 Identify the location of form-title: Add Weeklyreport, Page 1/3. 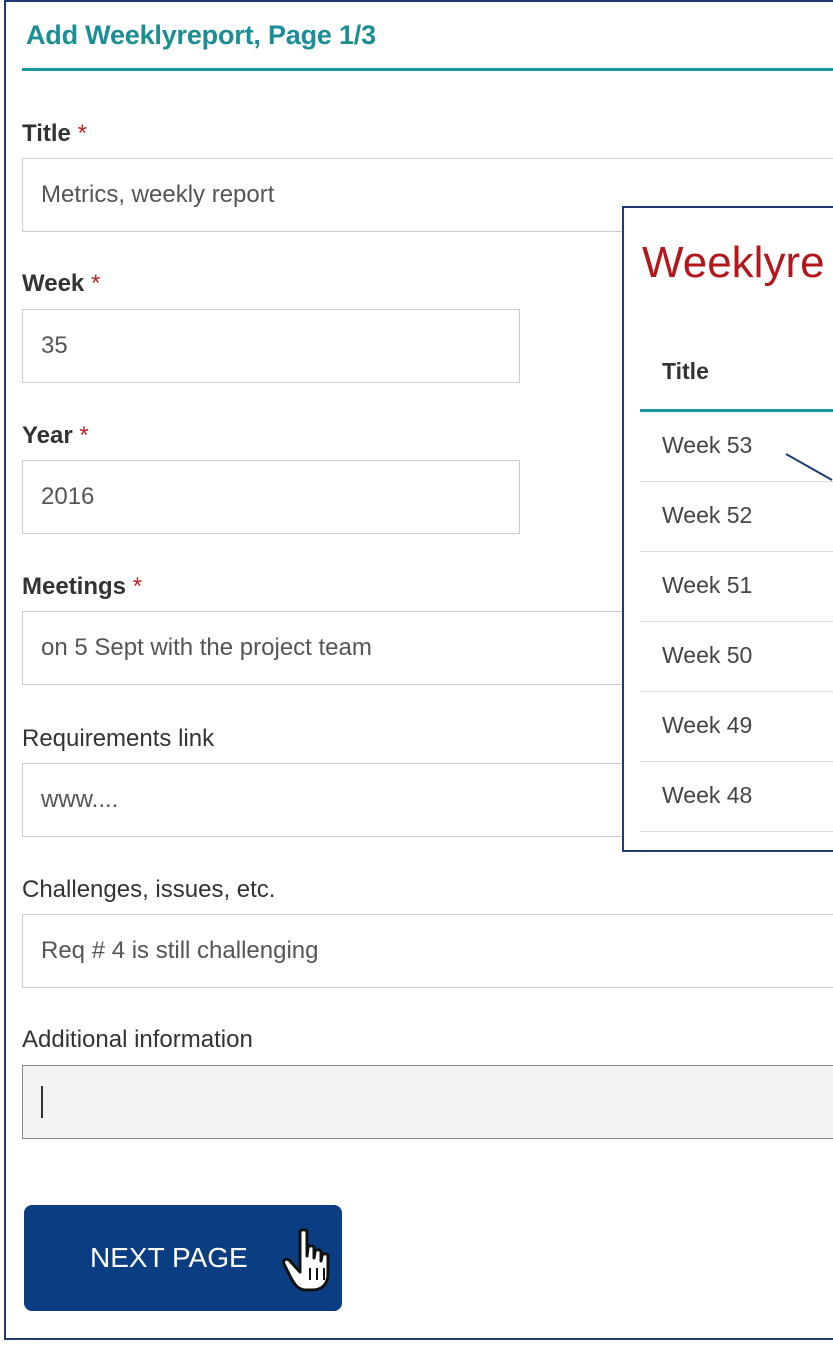
(201, 35).